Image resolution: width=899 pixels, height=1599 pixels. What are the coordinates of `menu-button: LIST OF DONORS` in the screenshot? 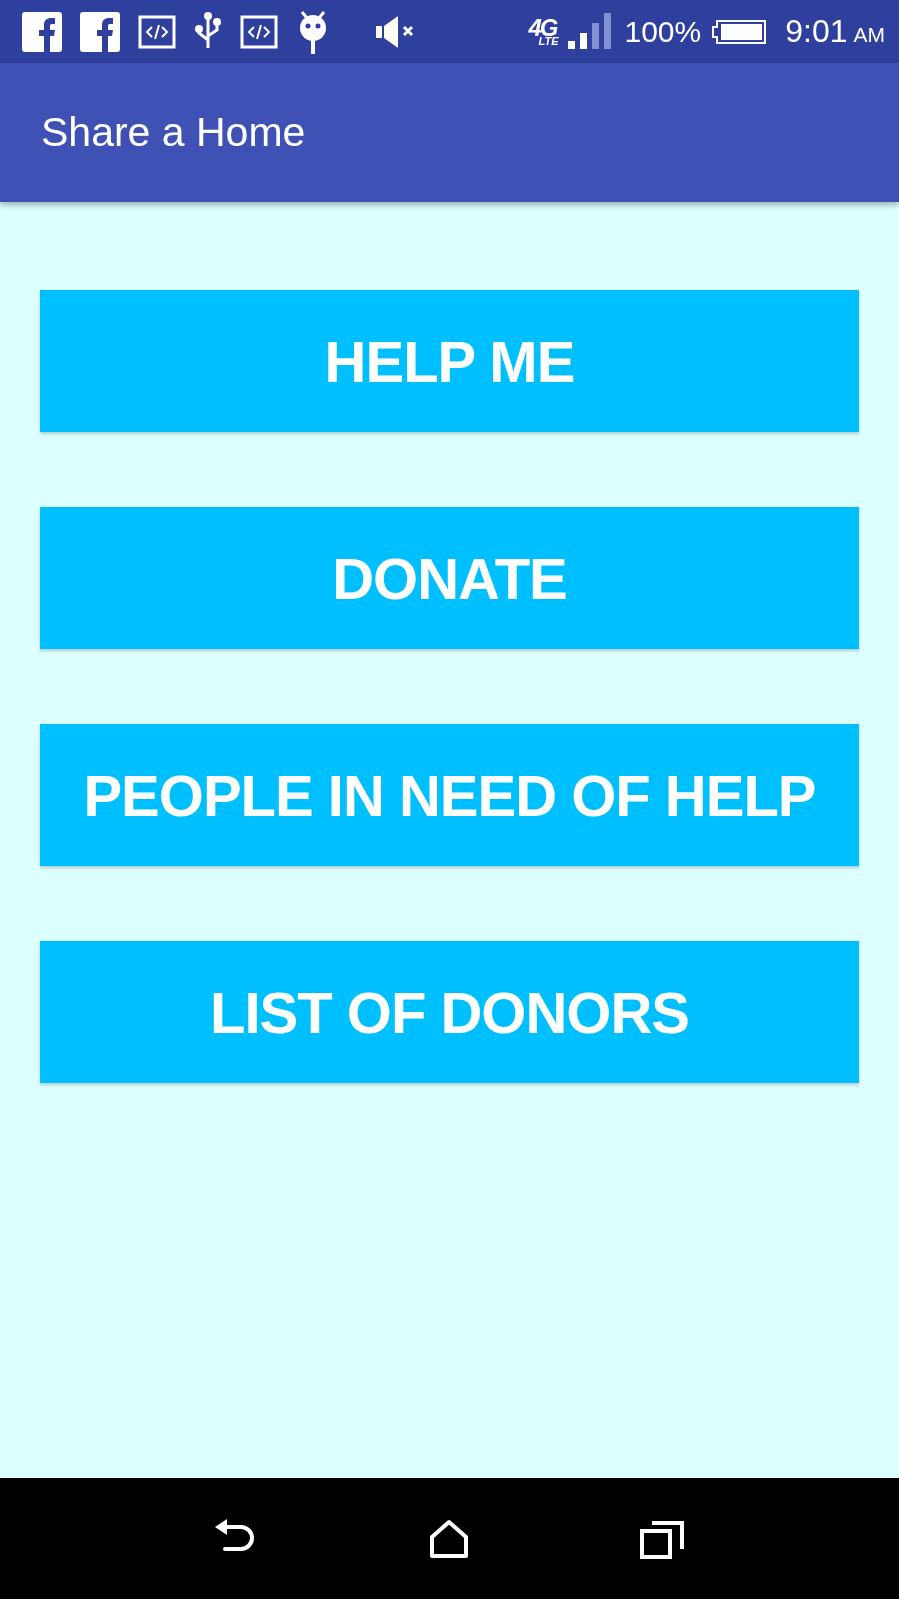 It's located at (449, 1012).